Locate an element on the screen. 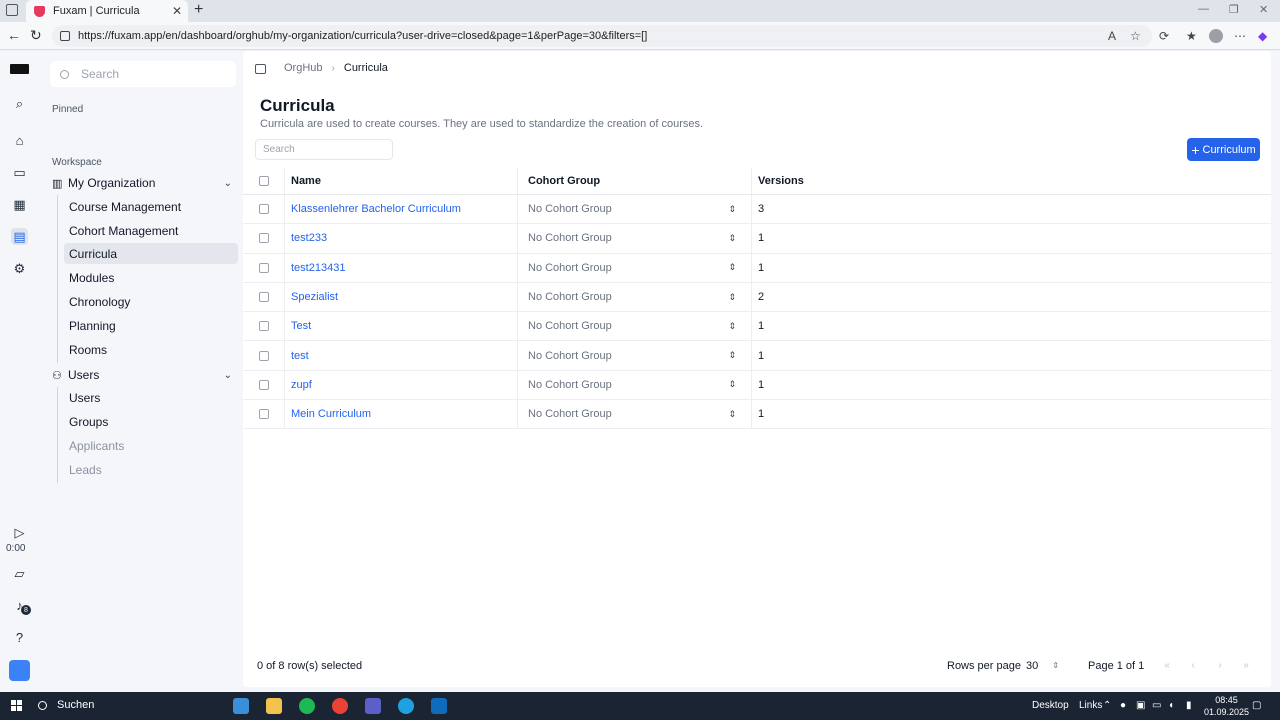 This screenshot has height=720, width=1280. new-tab-icon: + is located at coordinates (198, 10).